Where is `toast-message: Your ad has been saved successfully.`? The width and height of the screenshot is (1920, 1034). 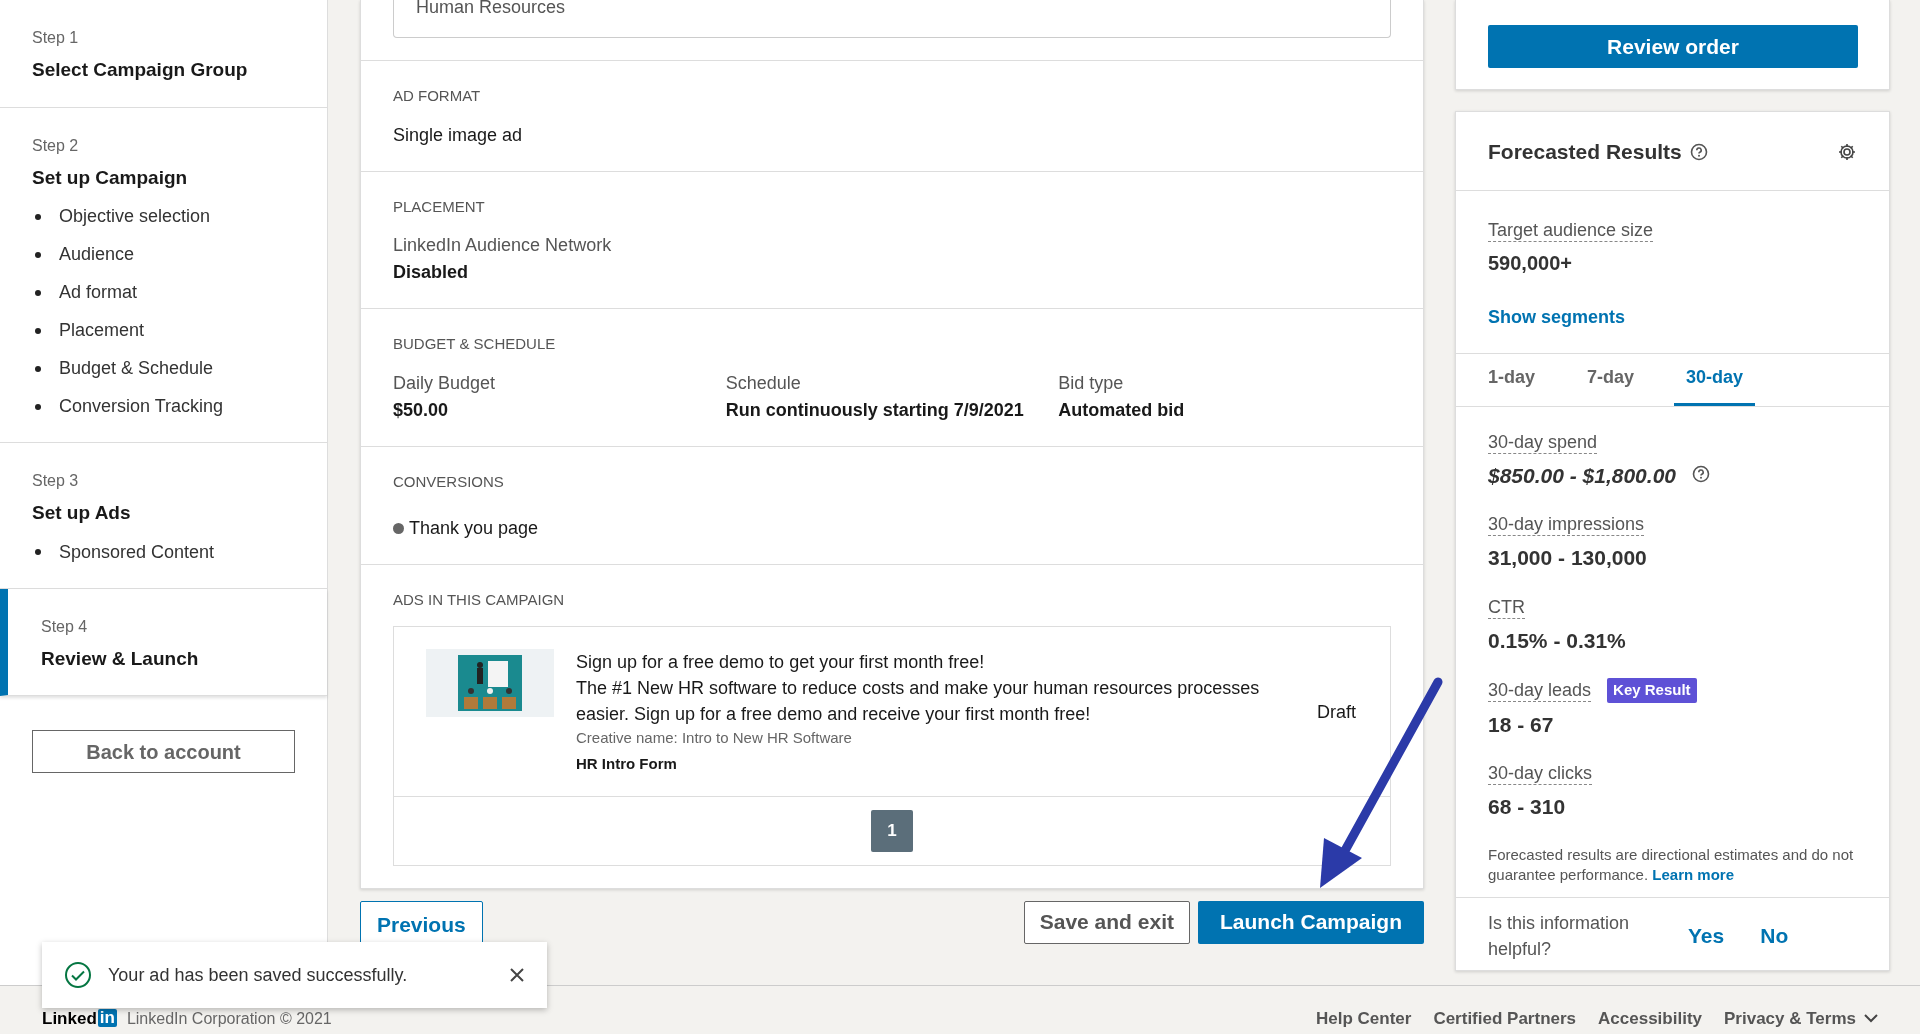 toast-message: Your ad has been saved successfully. is located at coordinates (258, 975).